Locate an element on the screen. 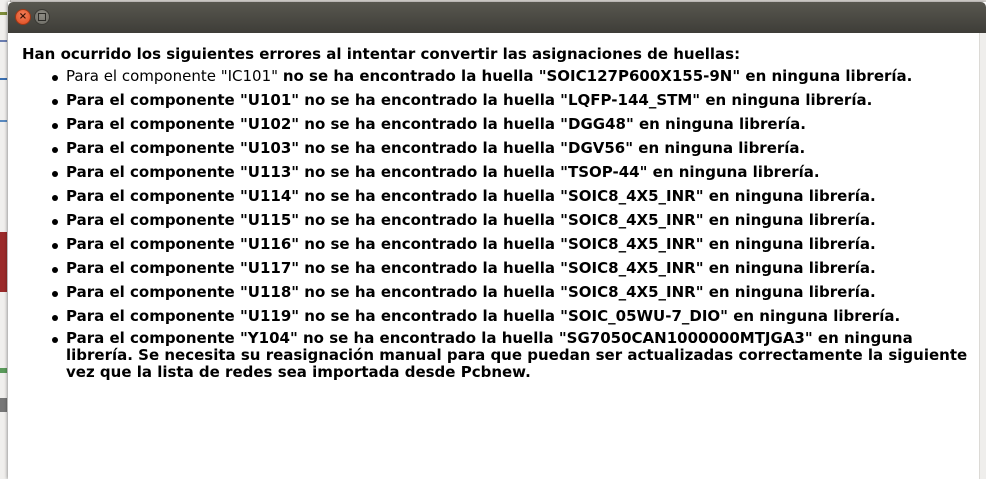 This screenshot has width=986, height=479. maximize-icon is located at coordinates (42, 17).